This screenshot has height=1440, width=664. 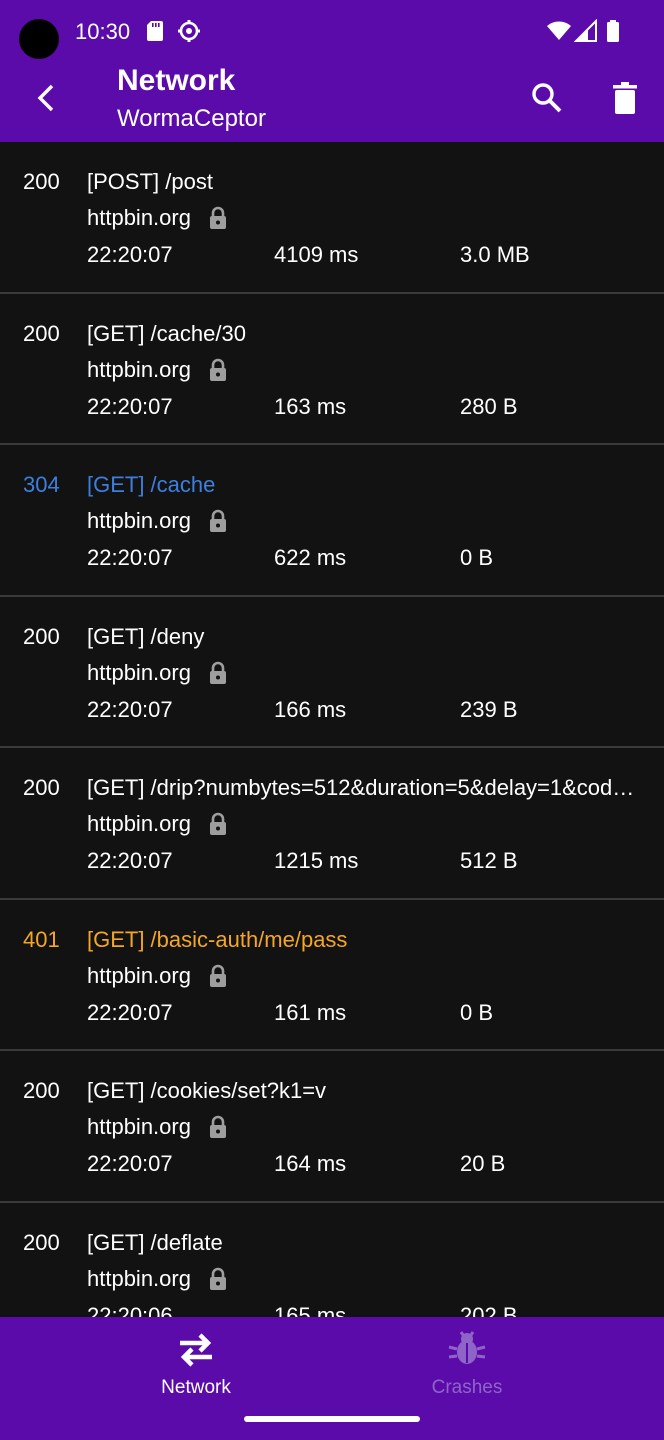 I want to click on nav-network-label: Network, so click(x=196, y=1387).